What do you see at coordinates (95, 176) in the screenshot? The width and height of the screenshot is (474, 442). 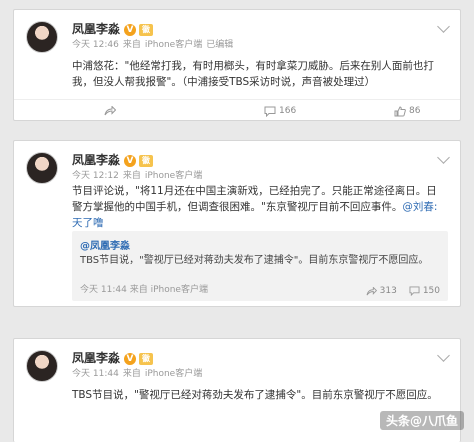 I see `post-time: 今天 12:12` at bounding box center [95, 176].